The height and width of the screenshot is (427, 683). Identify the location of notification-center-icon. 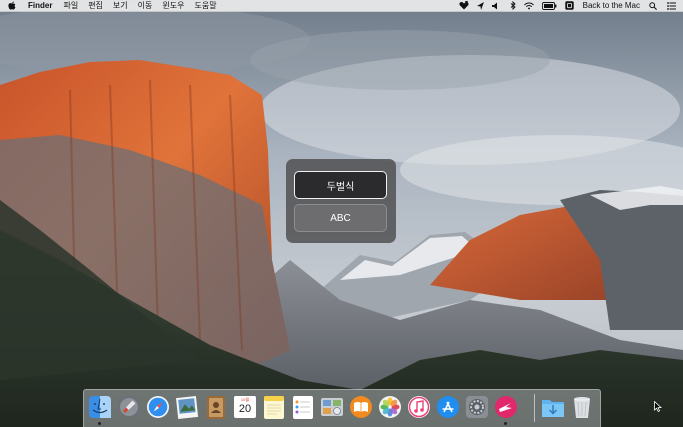
(671, 6).